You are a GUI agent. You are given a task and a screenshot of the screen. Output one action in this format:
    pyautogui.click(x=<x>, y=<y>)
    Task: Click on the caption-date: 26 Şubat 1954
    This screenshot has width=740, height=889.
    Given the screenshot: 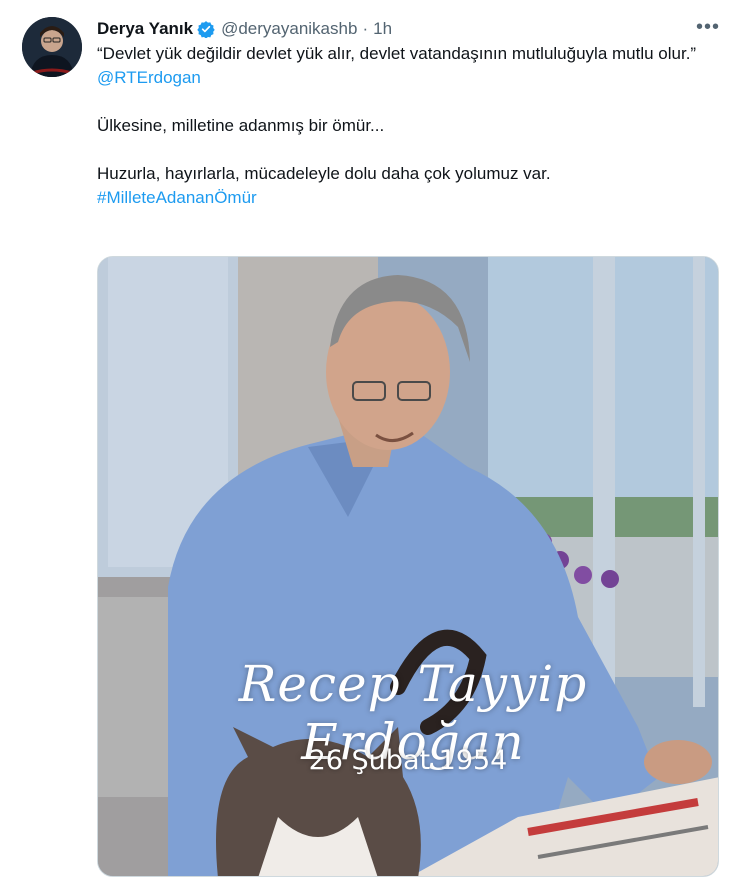 What is the action you would take?
    pyautogui.click(x=408, y=760)
    